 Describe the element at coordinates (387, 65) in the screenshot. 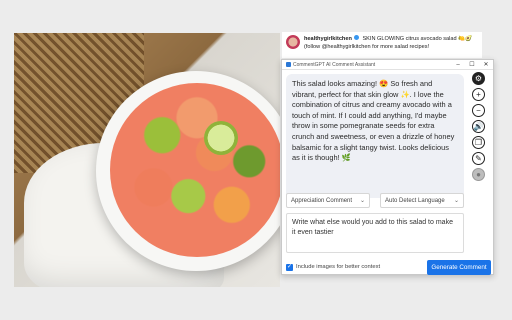

I see `window-titlebar: CommentGPT AI Comment Assistant – ☐ ✕` at that location.